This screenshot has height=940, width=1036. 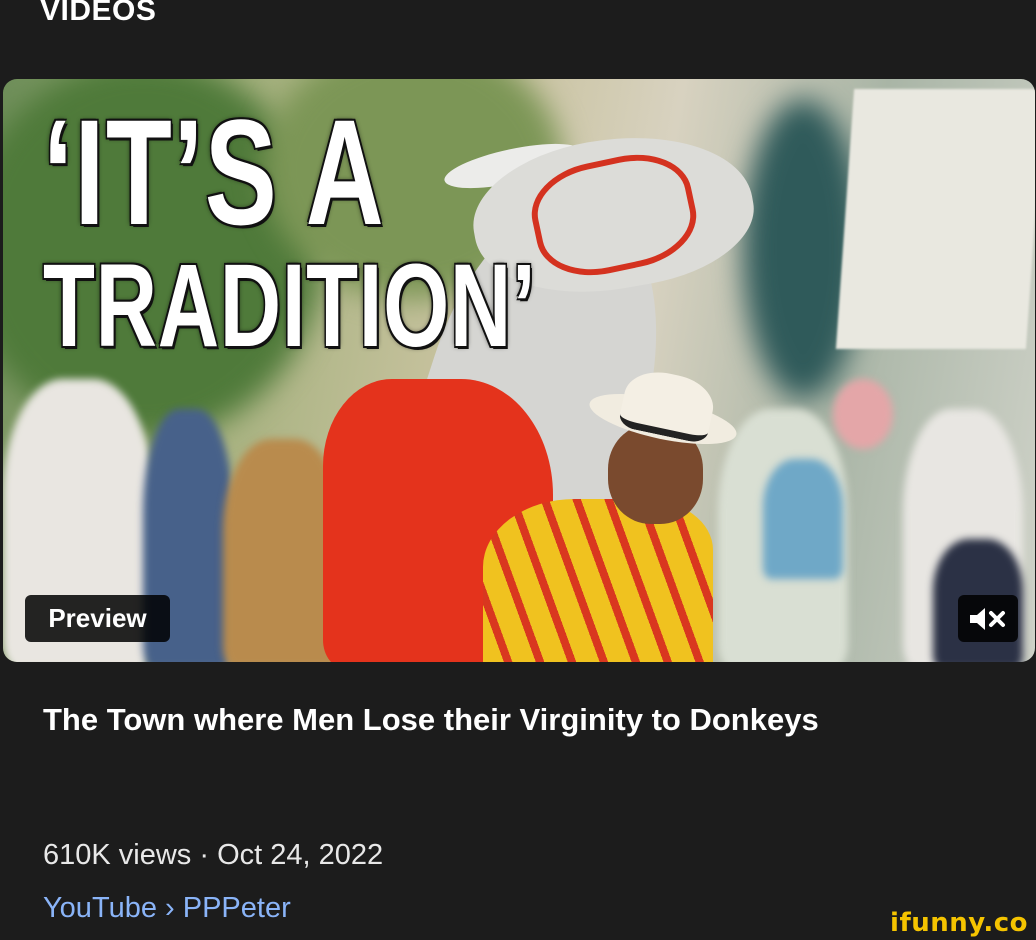 I want to click on thumbnail-headline: ‘IT’S A TRADITION’, so click(x=289, y=231).